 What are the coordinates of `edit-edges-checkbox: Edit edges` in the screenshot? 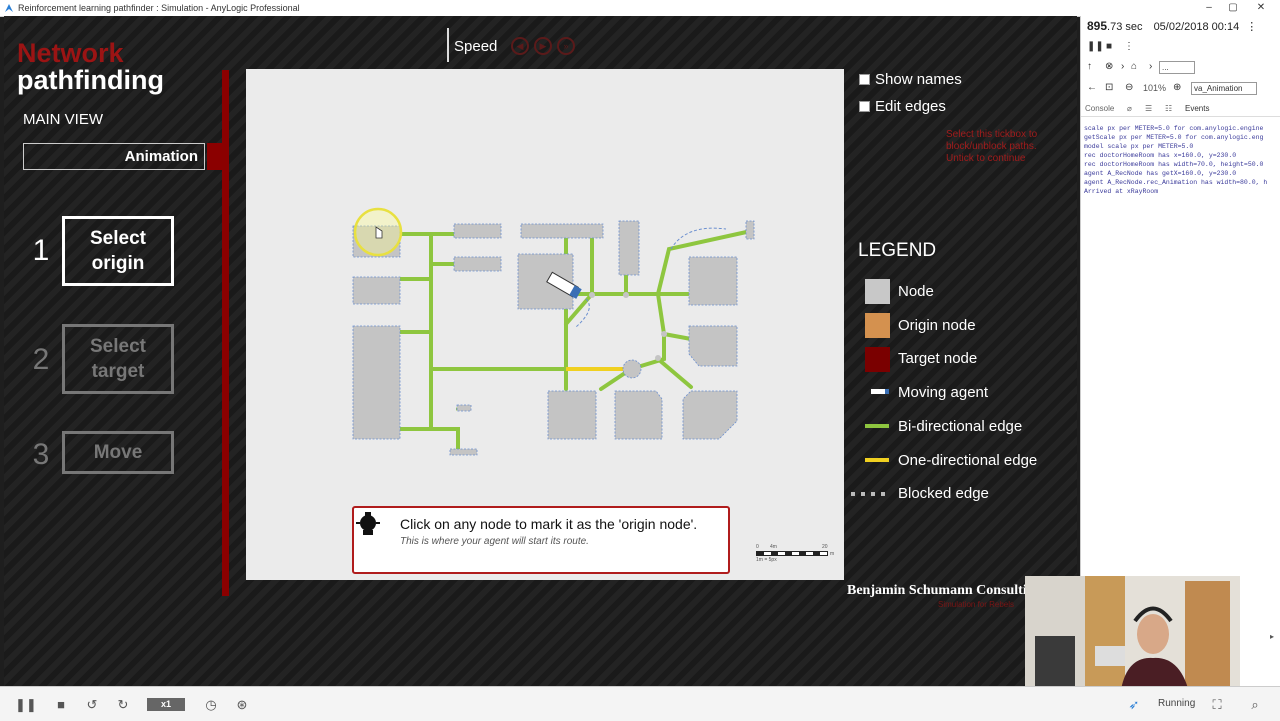 It's located at (902, 106).